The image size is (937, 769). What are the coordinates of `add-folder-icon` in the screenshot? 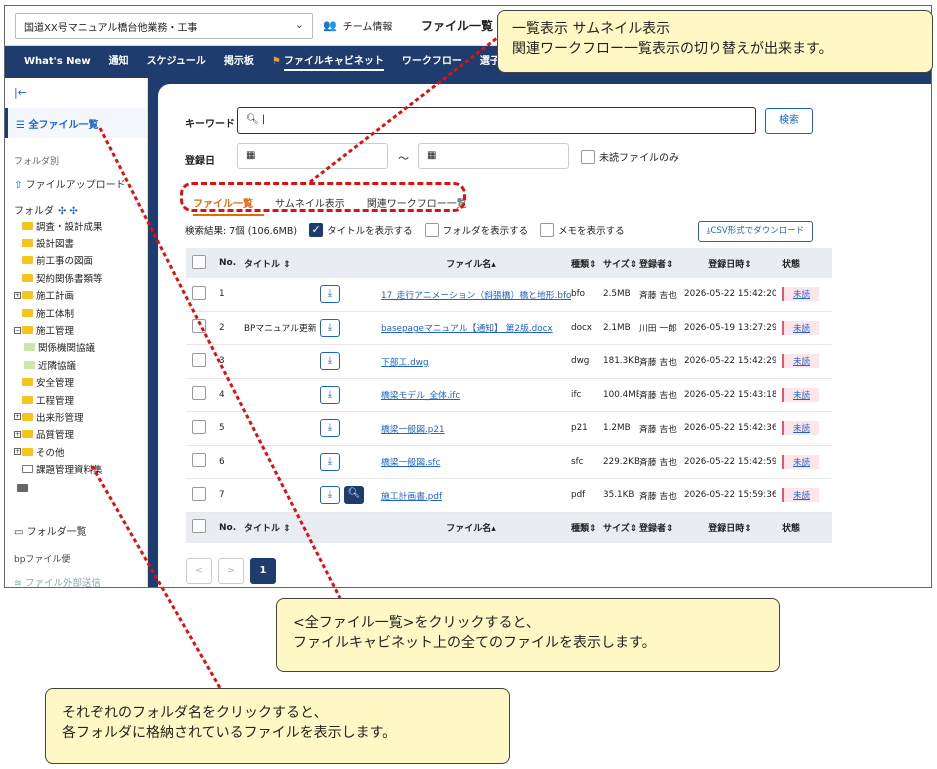 It's located at (24, 487).